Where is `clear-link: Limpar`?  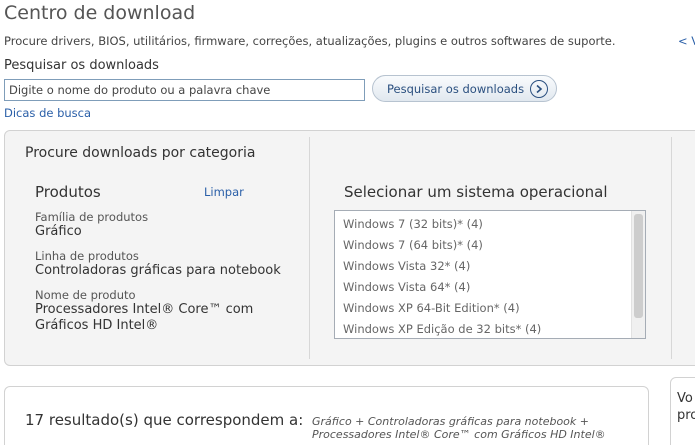 clear-link: Limpar is located at coordinates (224, 192).